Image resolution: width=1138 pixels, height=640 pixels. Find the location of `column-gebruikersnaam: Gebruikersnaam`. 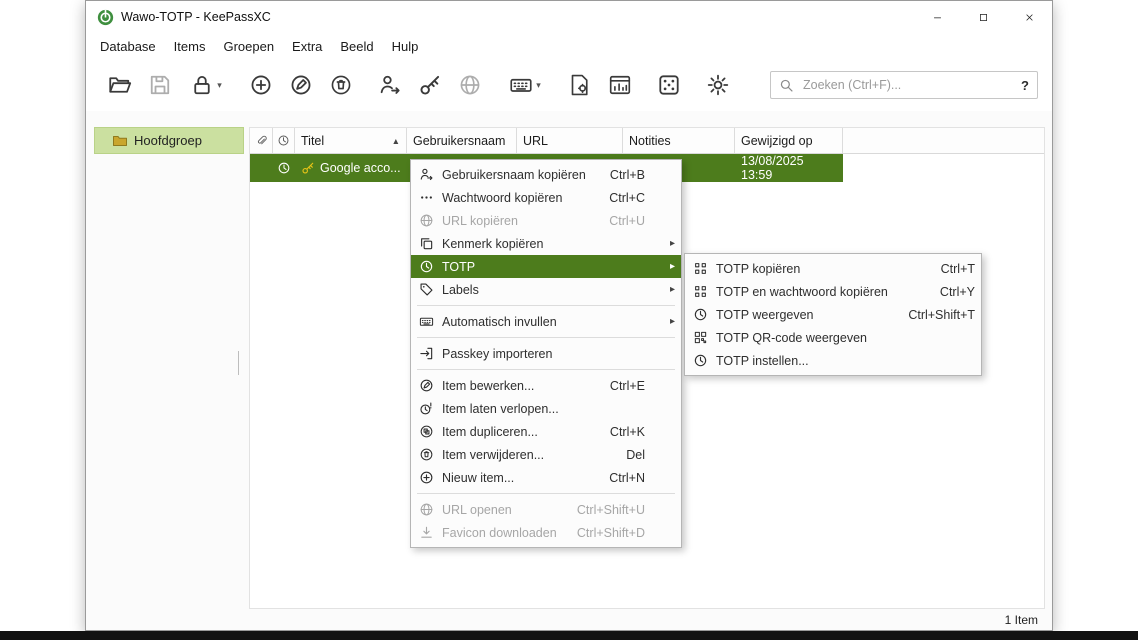

column-gebruikersnaam: Gebruikersnaam is located at coordinates (462, 140).